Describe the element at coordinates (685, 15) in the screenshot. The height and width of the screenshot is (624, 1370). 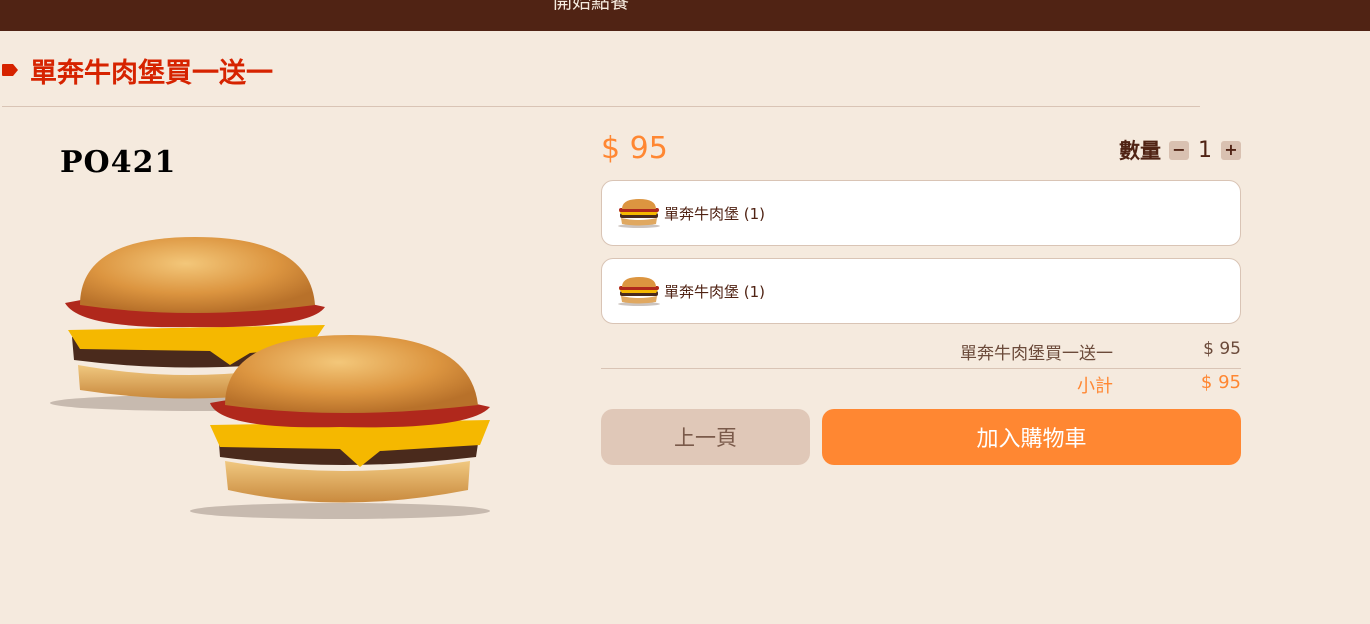
I see `top-bar: 開始點餐` at that location.